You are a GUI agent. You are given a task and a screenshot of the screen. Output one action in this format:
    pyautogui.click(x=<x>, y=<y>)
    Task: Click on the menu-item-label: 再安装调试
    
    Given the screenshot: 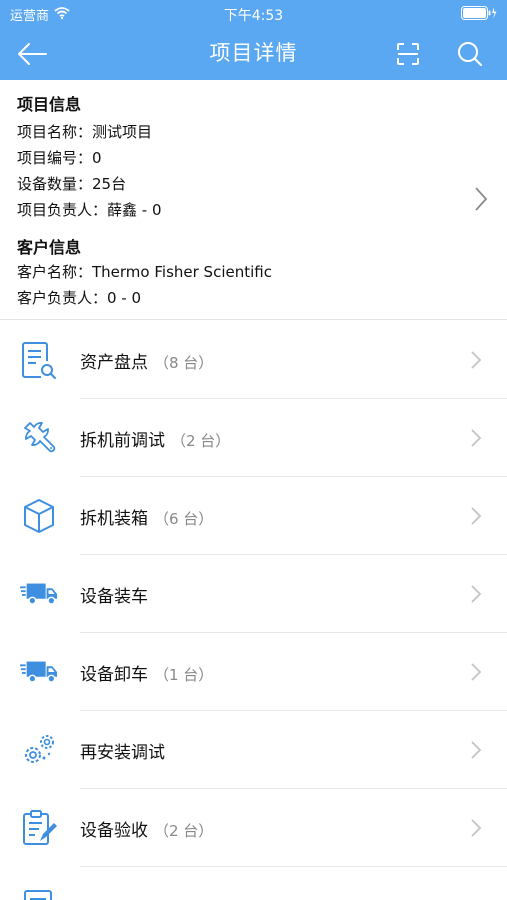 What is the action you would take?
    pyautogui.click(x=122, y=753)
    